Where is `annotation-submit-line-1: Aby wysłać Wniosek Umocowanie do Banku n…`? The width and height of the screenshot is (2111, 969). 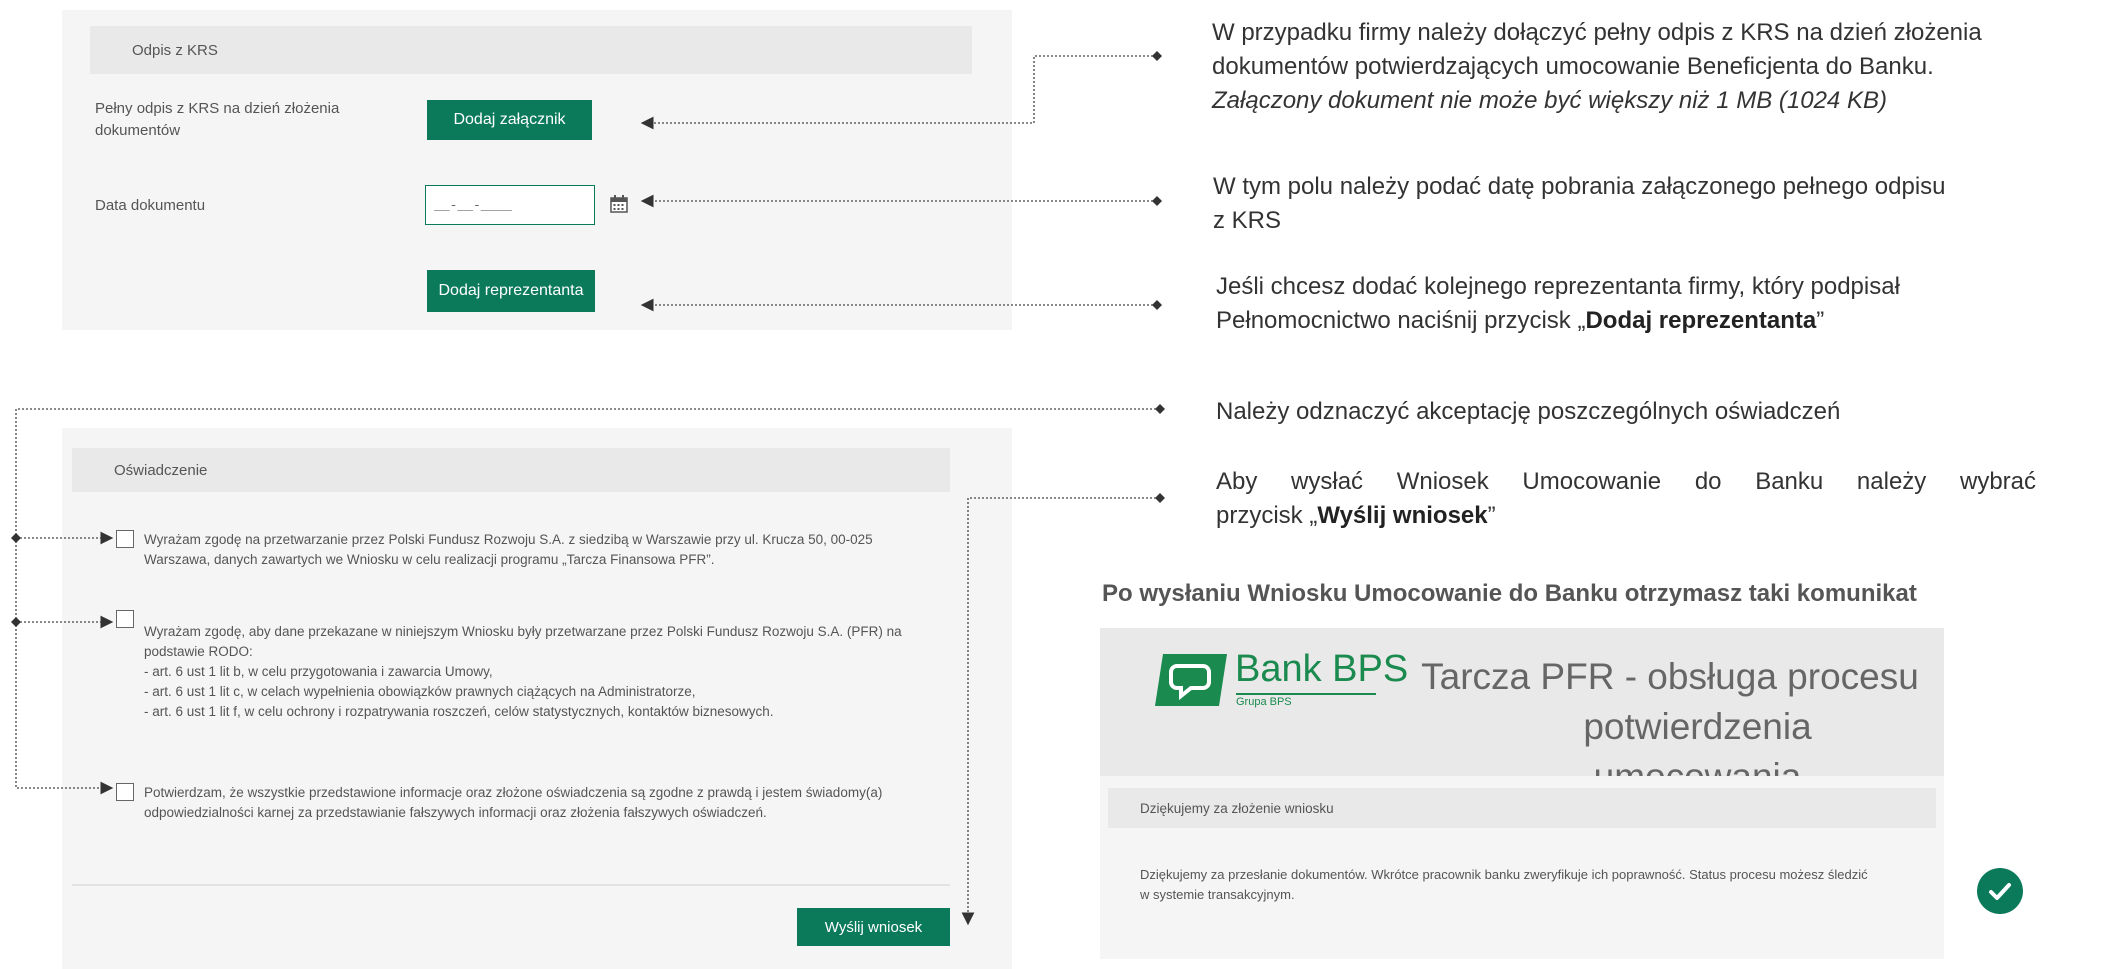 annotation-submit-line-1: Aby wysłać Wniosek Umocowanie do Banku n… is located at coordinates (1626, 481).